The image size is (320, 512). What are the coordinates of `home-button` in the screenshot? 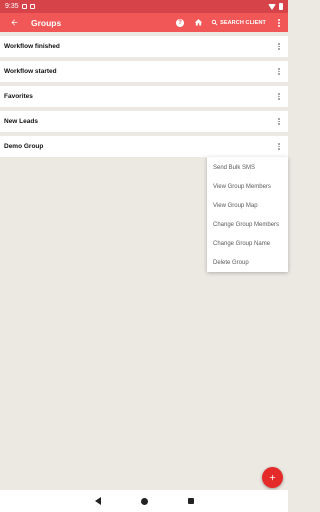 It's located at (198, 22).